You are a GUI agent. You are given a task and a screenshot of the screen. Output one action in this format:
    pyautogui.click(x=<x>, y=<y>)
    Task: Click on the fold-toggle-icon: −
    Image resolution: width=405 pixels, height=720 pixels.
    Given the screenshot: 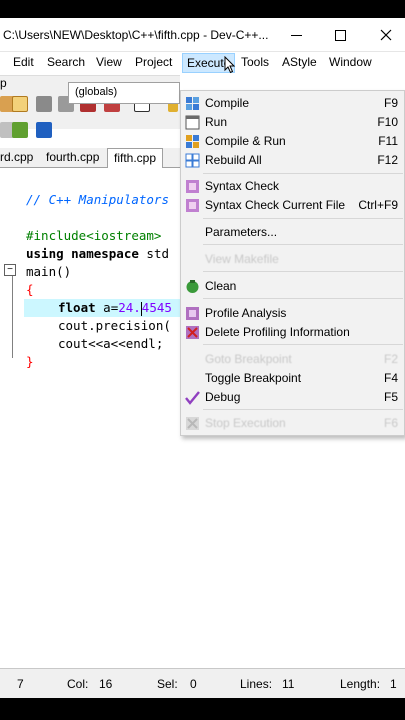 What is the action you would take?
    pyautogui.click(x=10, y=270)
    